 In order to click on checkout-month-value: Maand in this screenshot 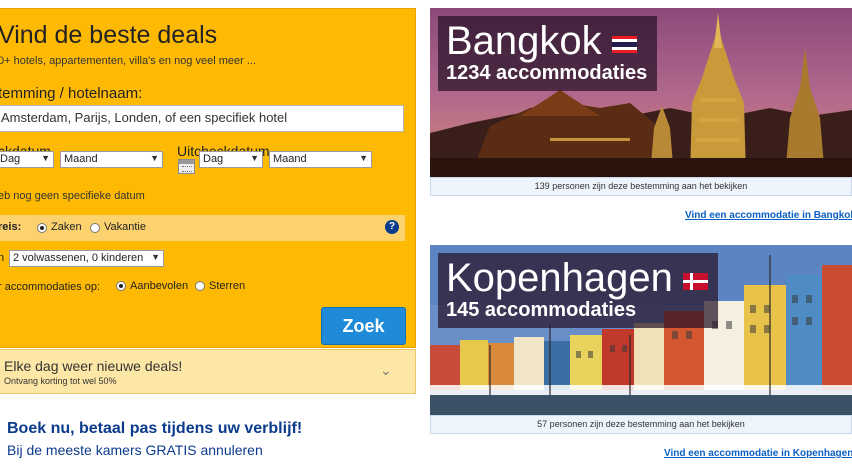, I will do `click(290, 159)`.